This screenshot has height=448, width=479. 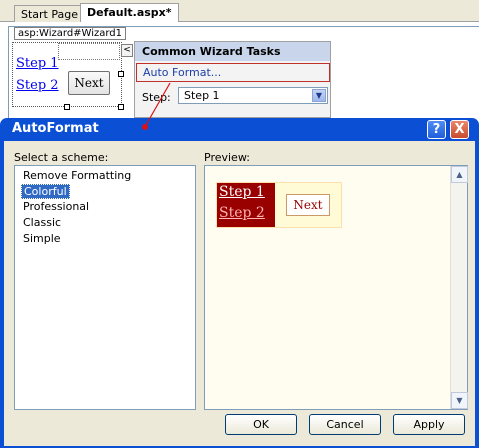 What do you see at coordinates (56, 207) in the screenshot?
I see `scheme-item-professional: Professional` at bounding box center [56, 207].